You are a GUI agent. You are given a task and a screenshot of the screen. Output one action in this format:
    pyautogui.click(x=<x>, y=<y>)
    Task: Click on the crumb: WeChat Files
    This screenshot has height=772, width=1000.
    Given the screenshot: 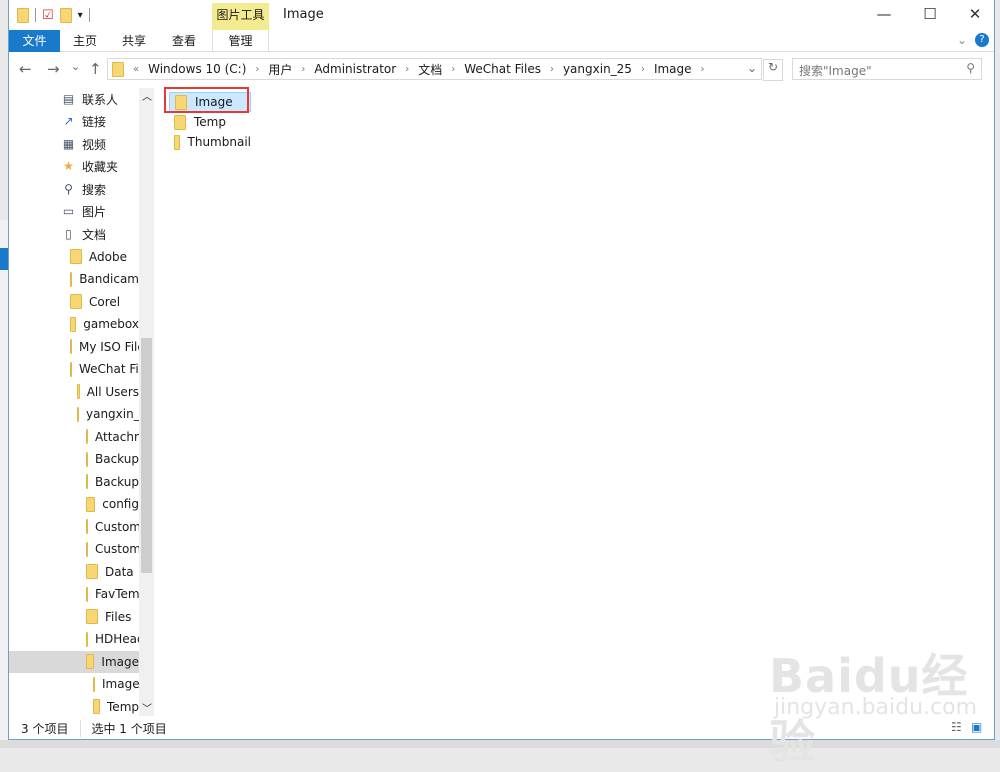 What is the action you would take?
    pyautogui.click(x=502, y=69)
    